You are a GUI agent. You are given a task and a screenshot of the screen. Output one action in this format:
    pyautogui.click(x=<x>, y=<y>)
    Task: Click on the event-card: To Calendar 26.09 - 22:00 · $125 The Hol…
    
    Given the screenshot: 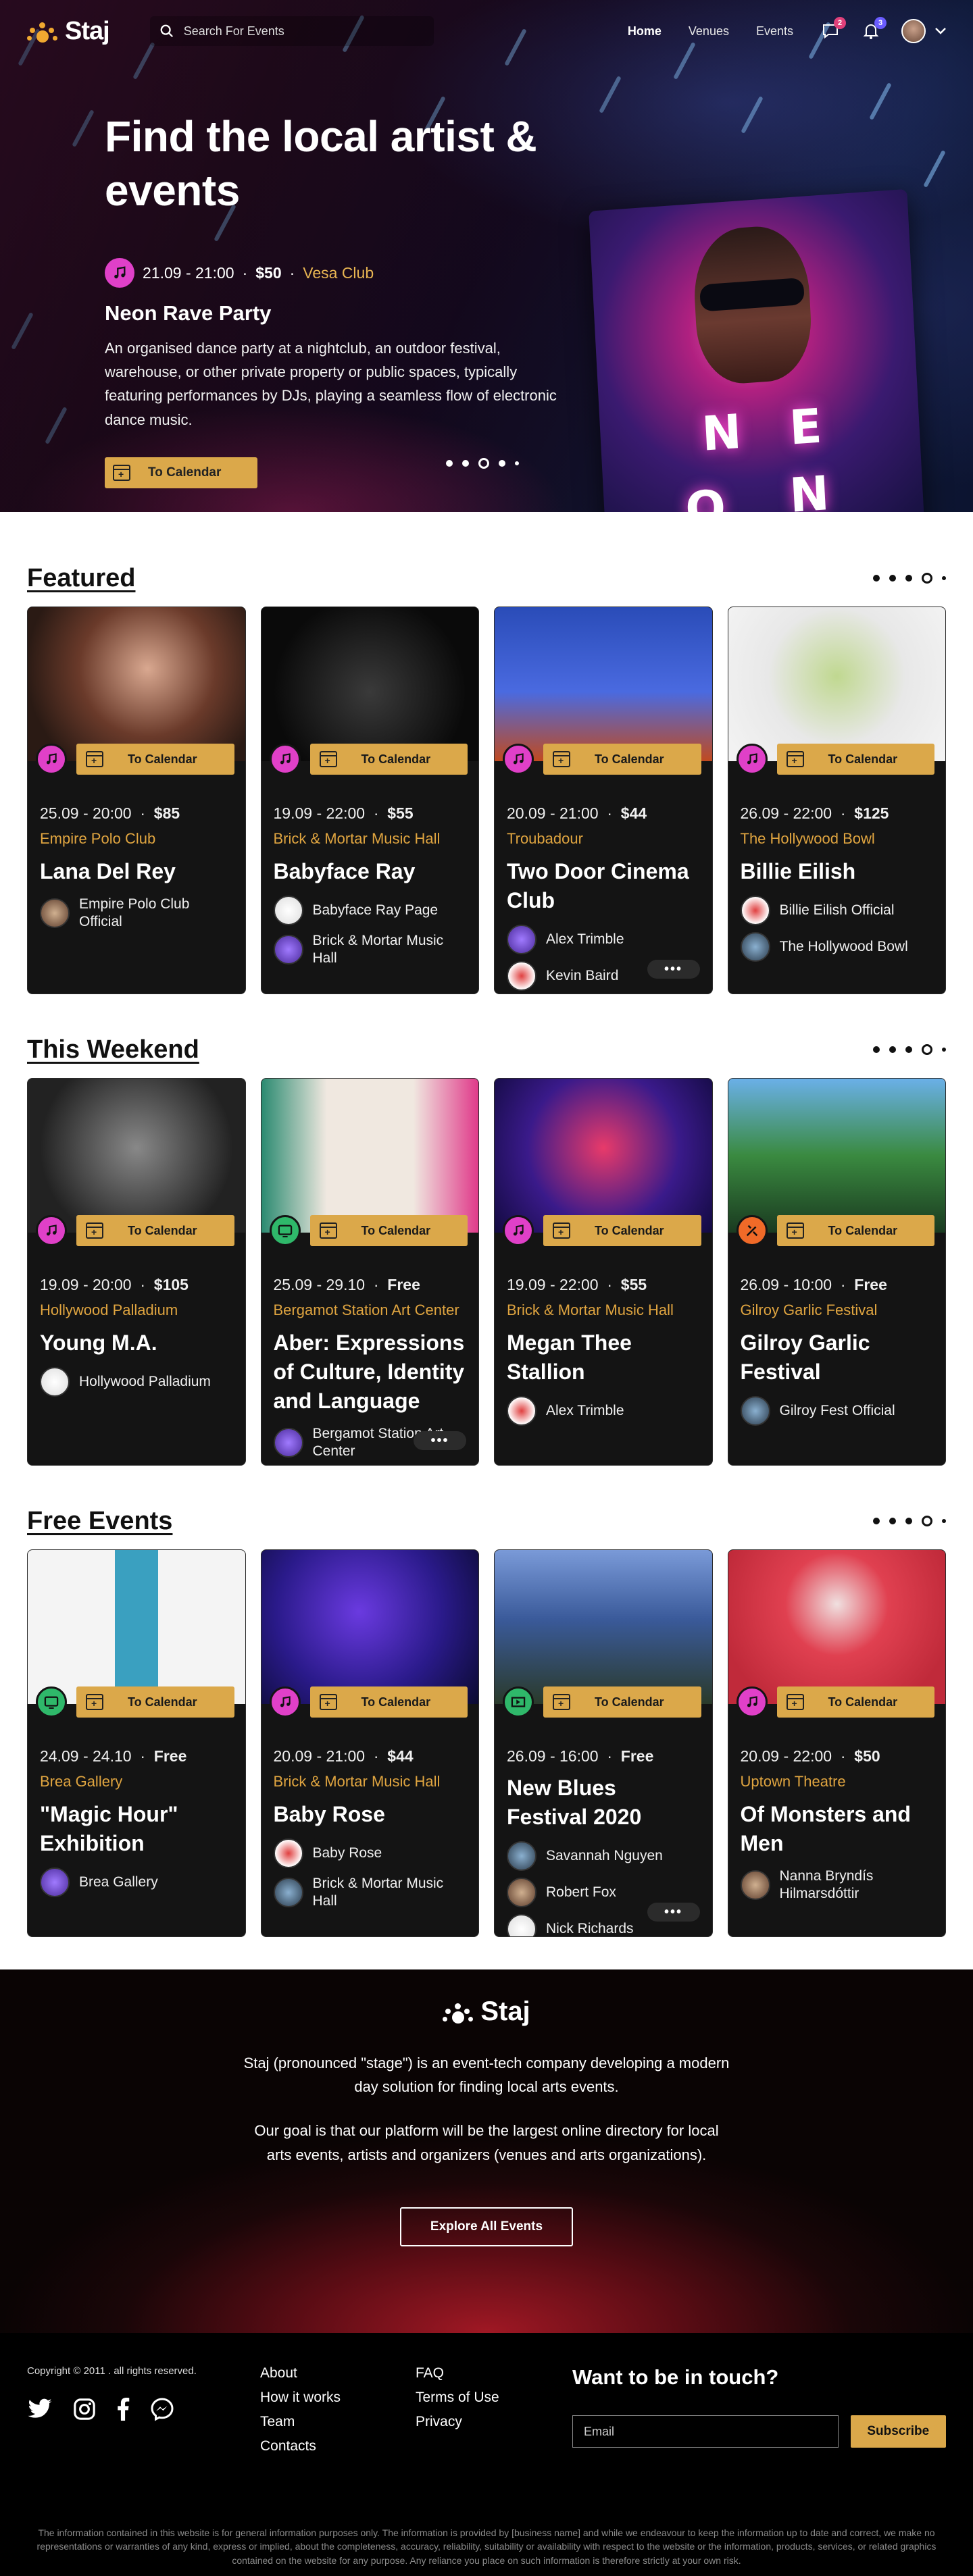 What is the action you would take?
    pyautogui.click(x=837, y=800)
    